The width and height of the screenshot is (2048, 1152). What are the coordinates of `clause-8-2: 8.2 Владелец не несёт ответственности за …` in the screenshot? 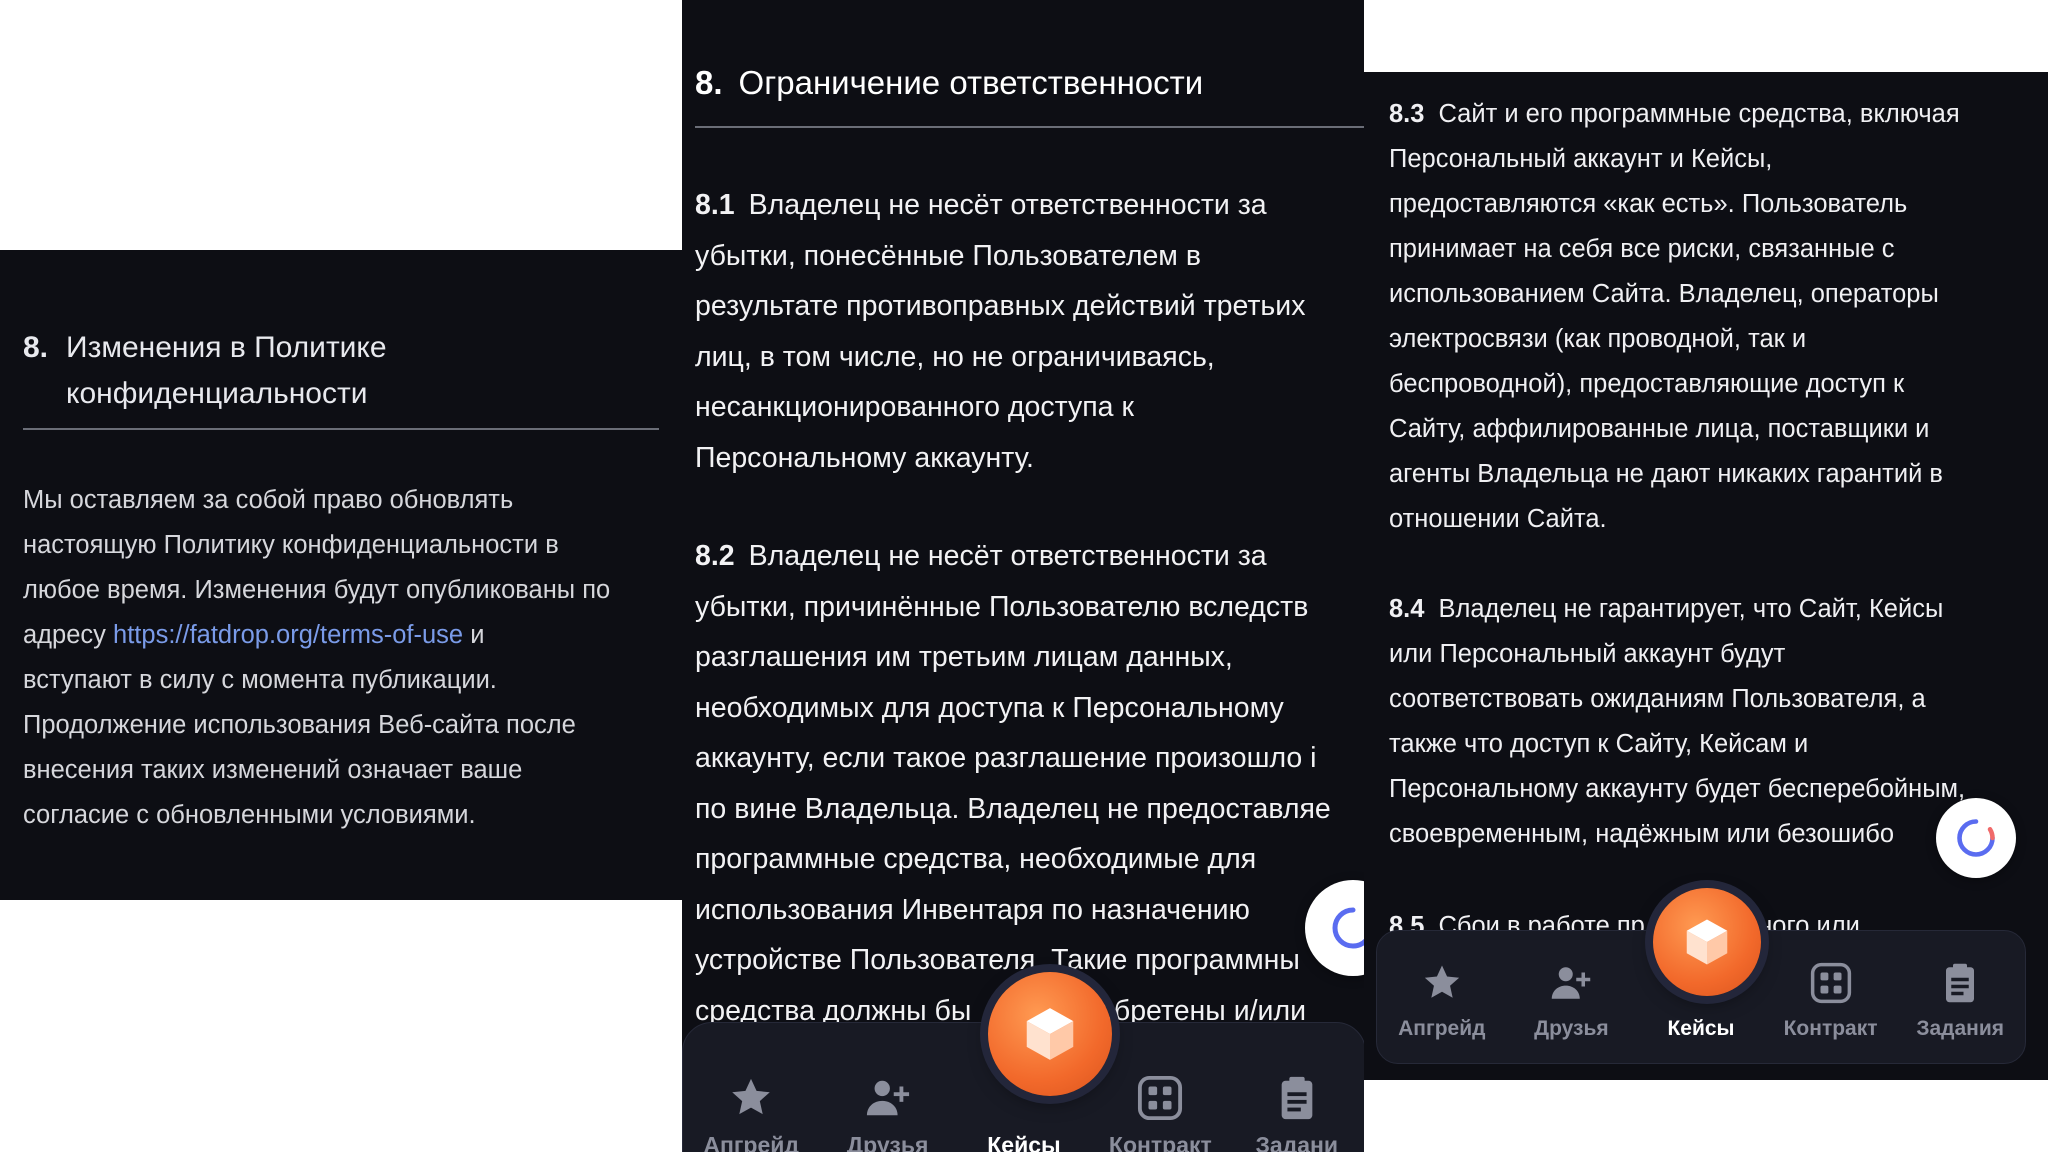 It's located at (1013, 783).